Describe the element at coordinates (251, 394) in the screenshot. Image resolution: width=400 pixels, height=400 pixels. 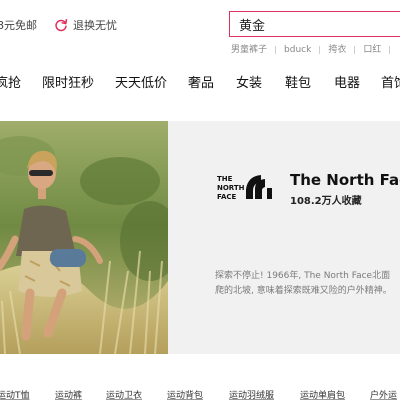
I see `sub-category-link: 运动羽绒服` at that location.